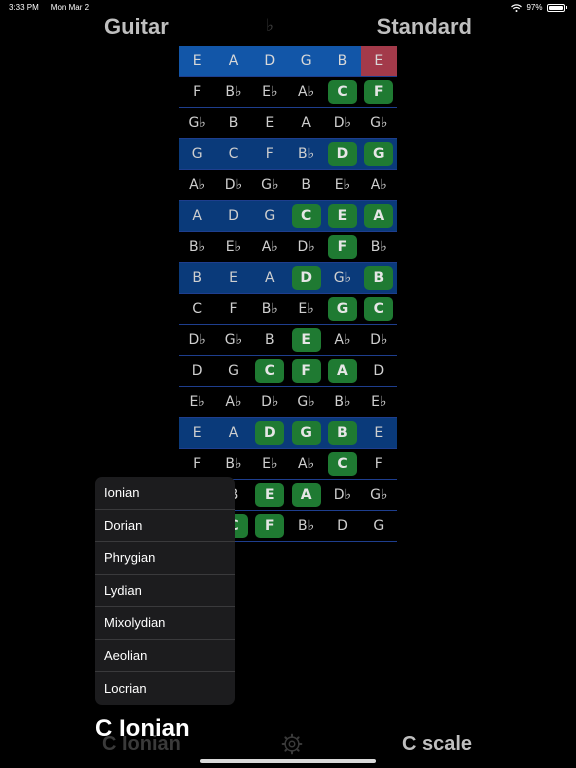 The width and height of the screenshot is (576, 768). Describe the element at coordinates (165, 493) in the screenshot. I see `menu-item-ionian: Ionian` at that location.